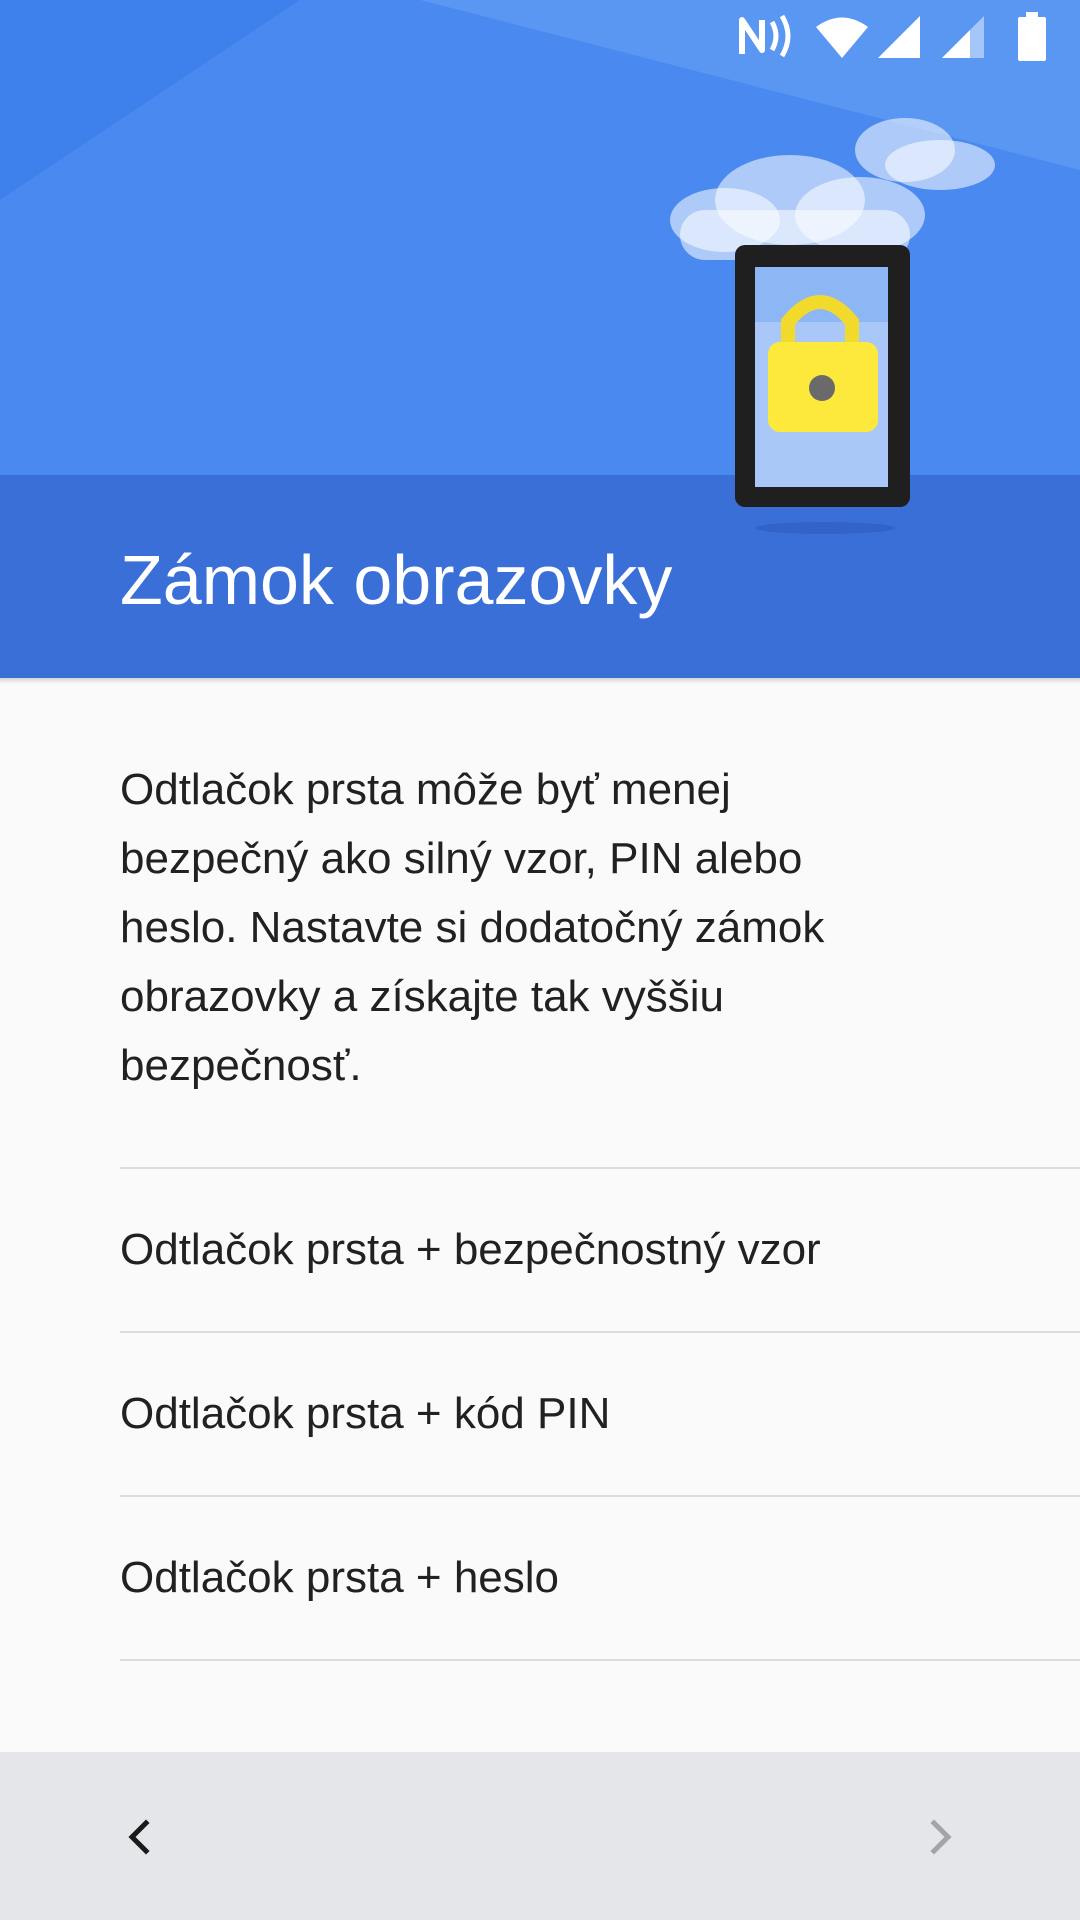  I want to click on chevron-left-icon, so click(139, 1837).